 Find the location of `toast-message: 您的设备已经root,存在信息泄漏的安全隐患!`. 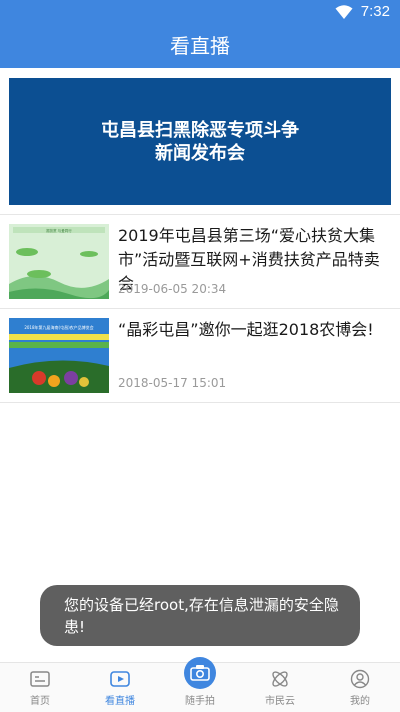

toast-message: 您的设备已经root,存在信息泄漏的安全隐患! is located at coordinates (201, 616).